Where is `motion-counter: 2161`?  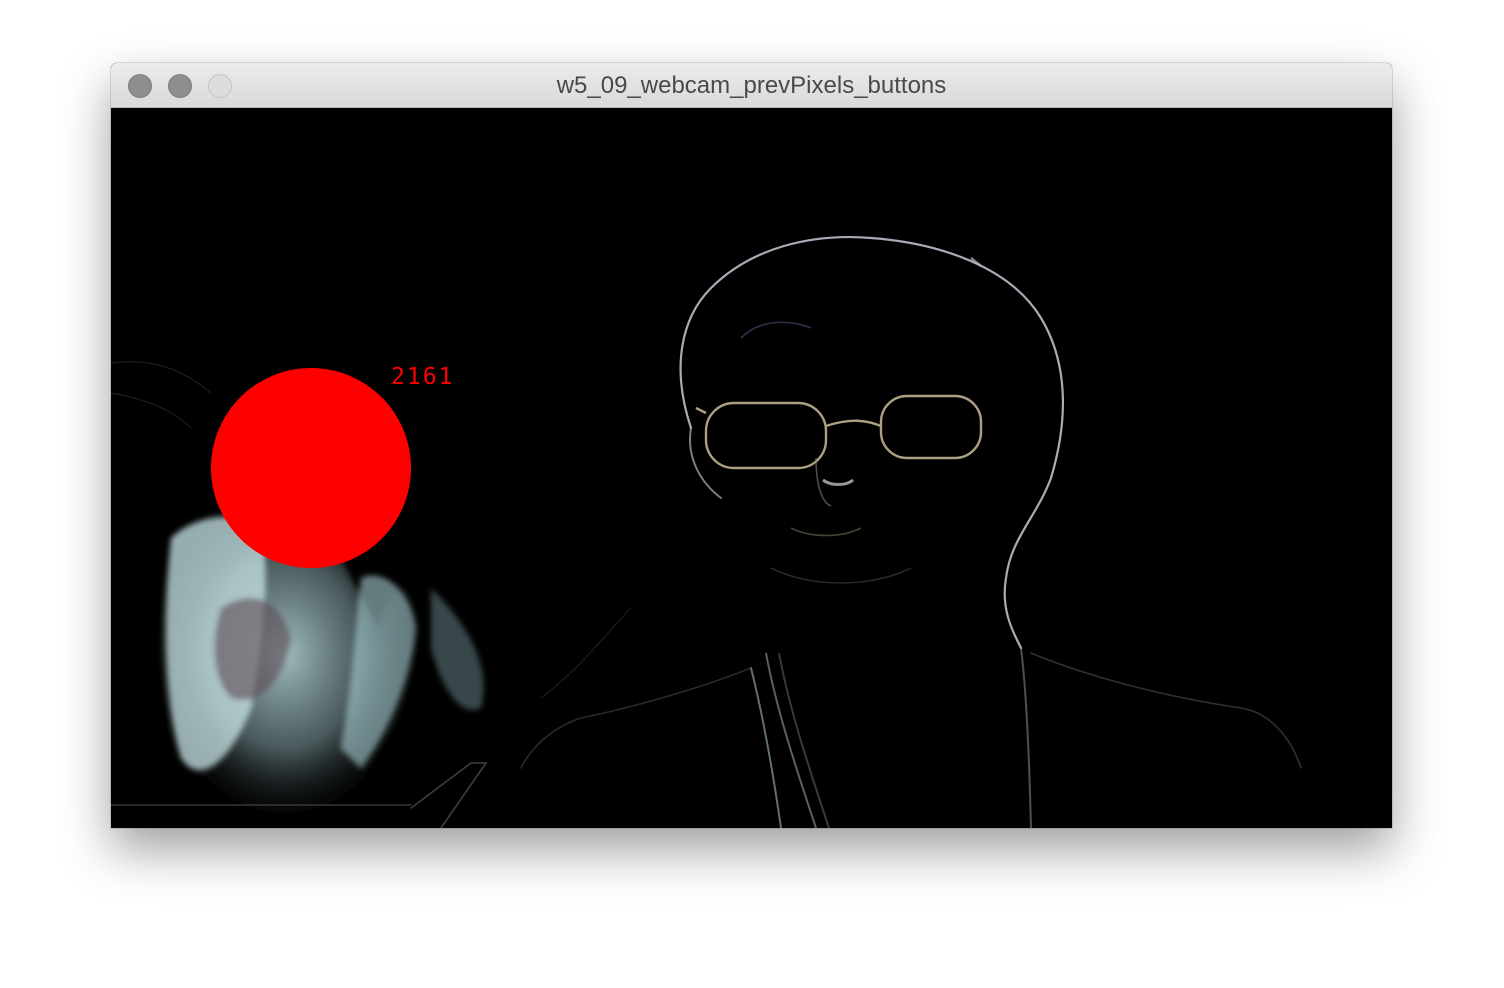
motion-counter: 2161 is located at coordinates (423, 377).